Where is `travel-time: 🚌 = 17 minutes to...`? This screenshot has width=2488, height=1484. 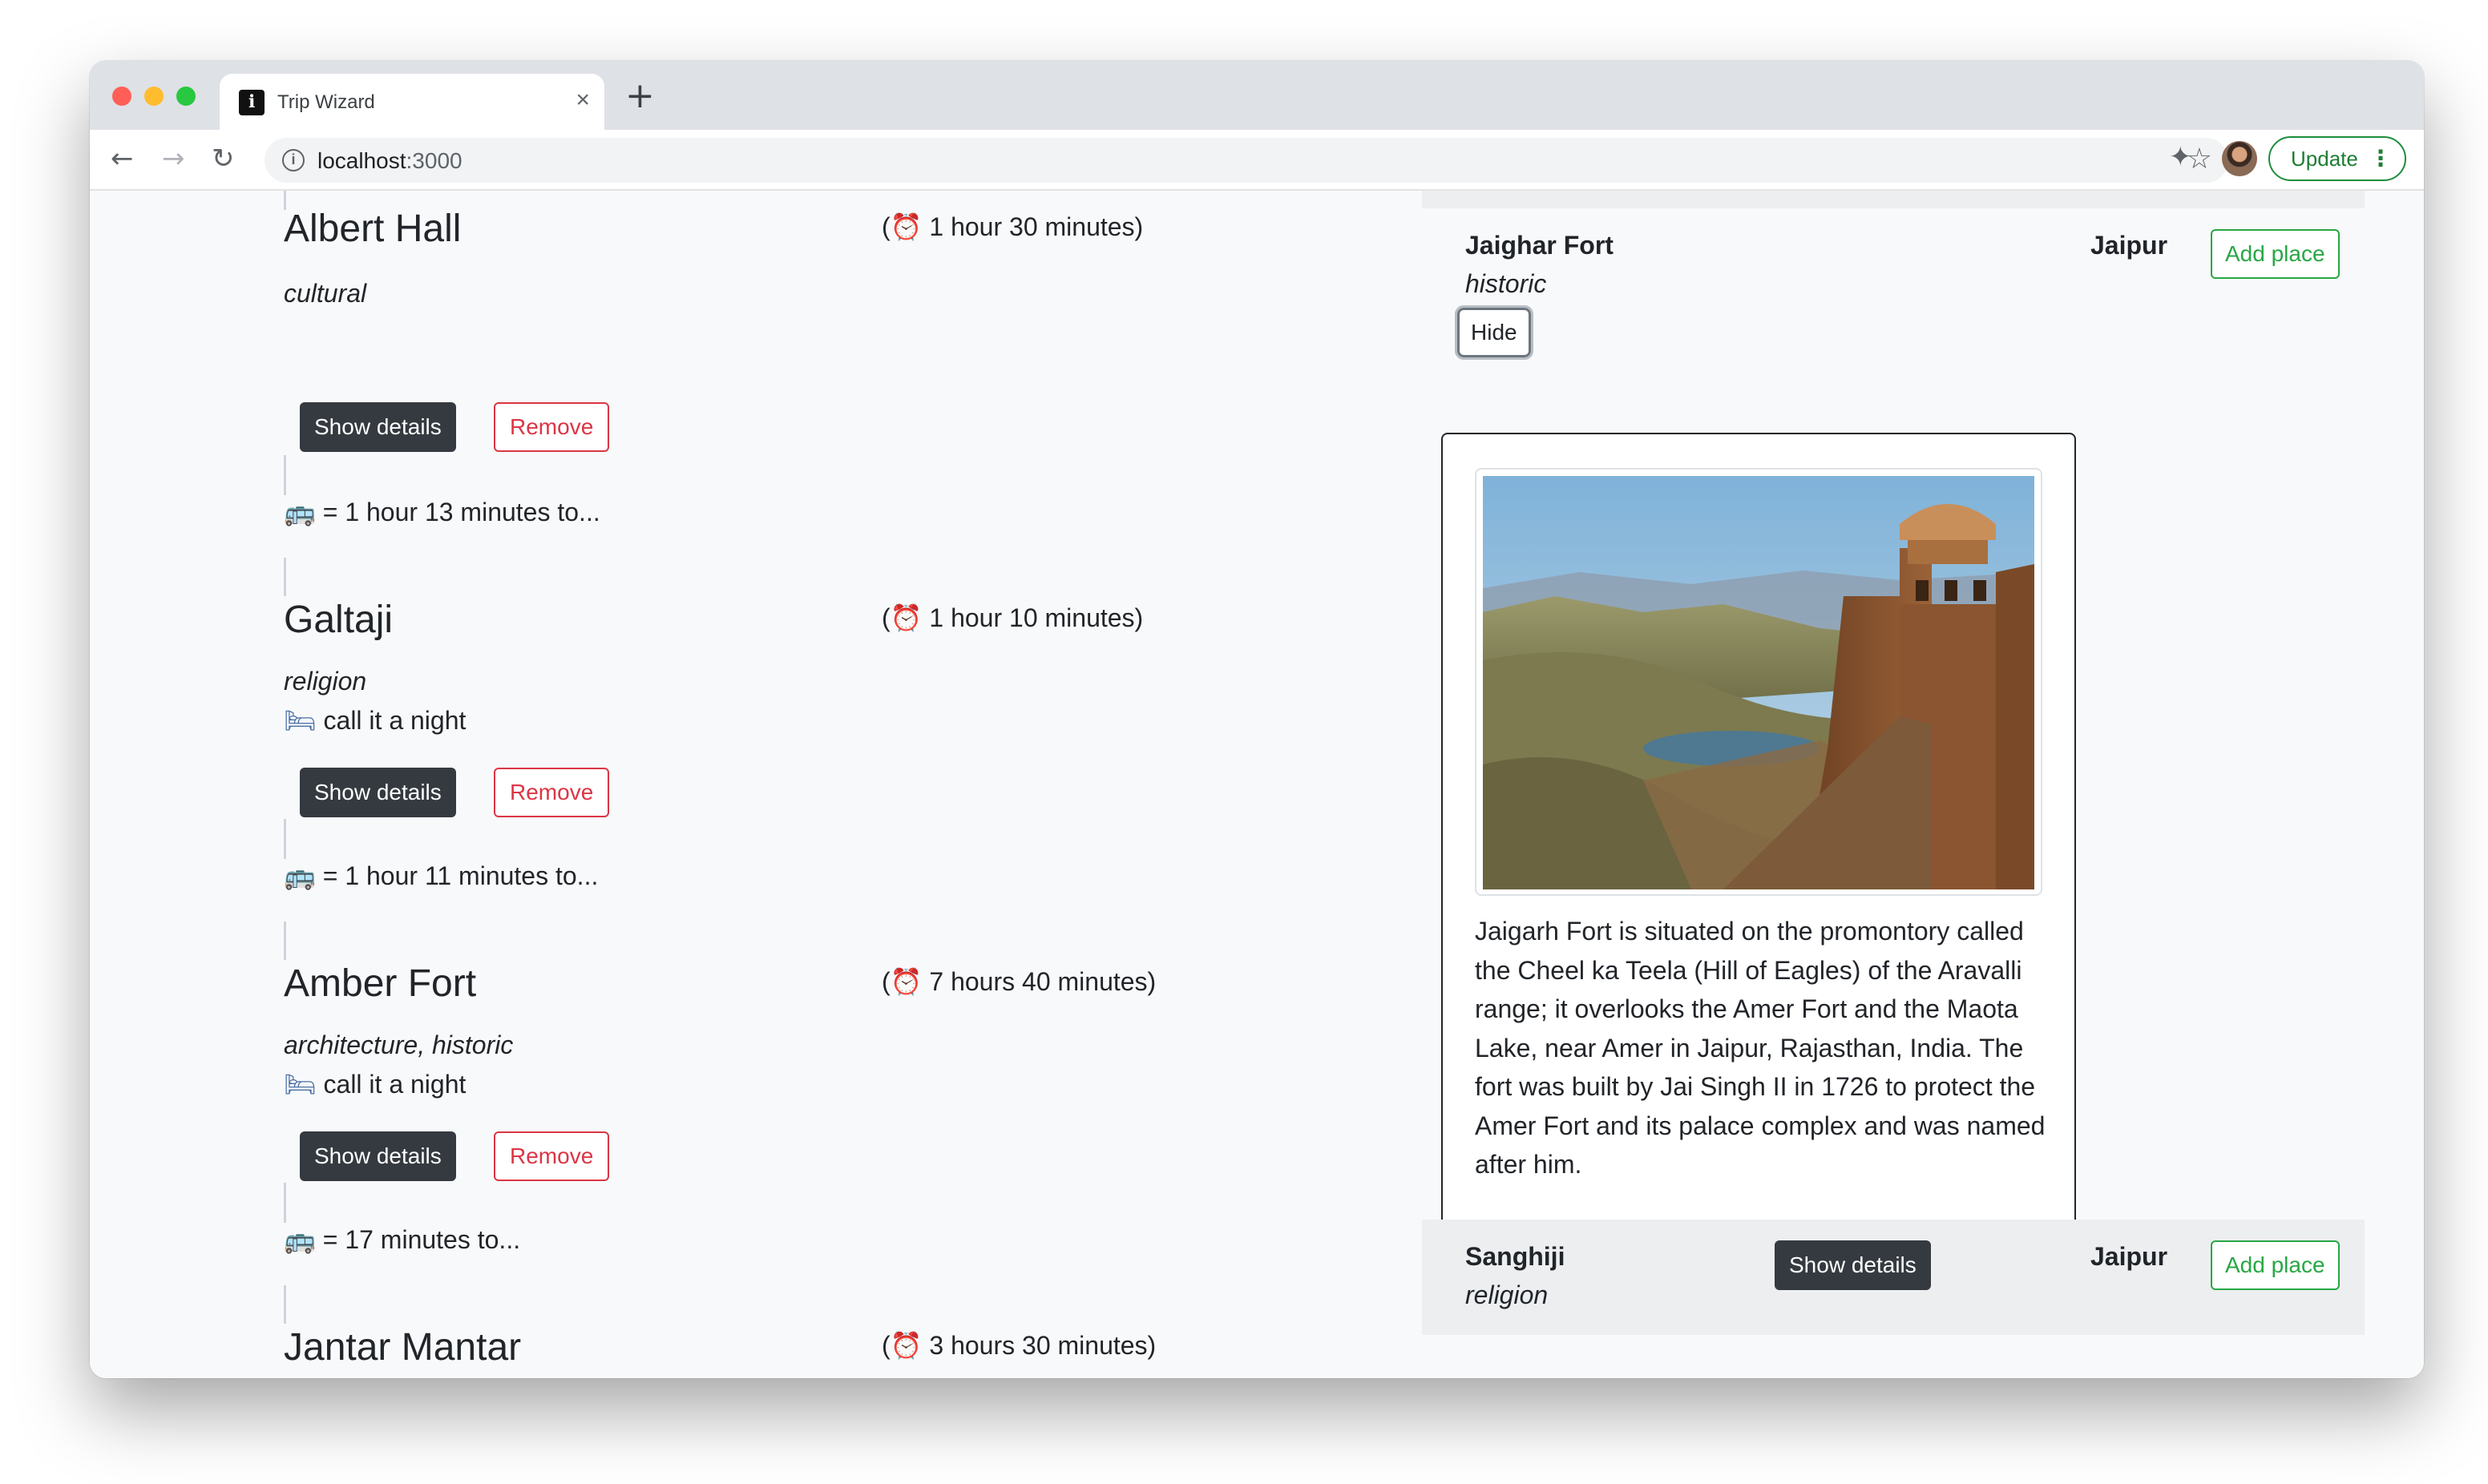 travel-time: 🚌 = 17 minutes to... is located at coordinates (402, 1240).